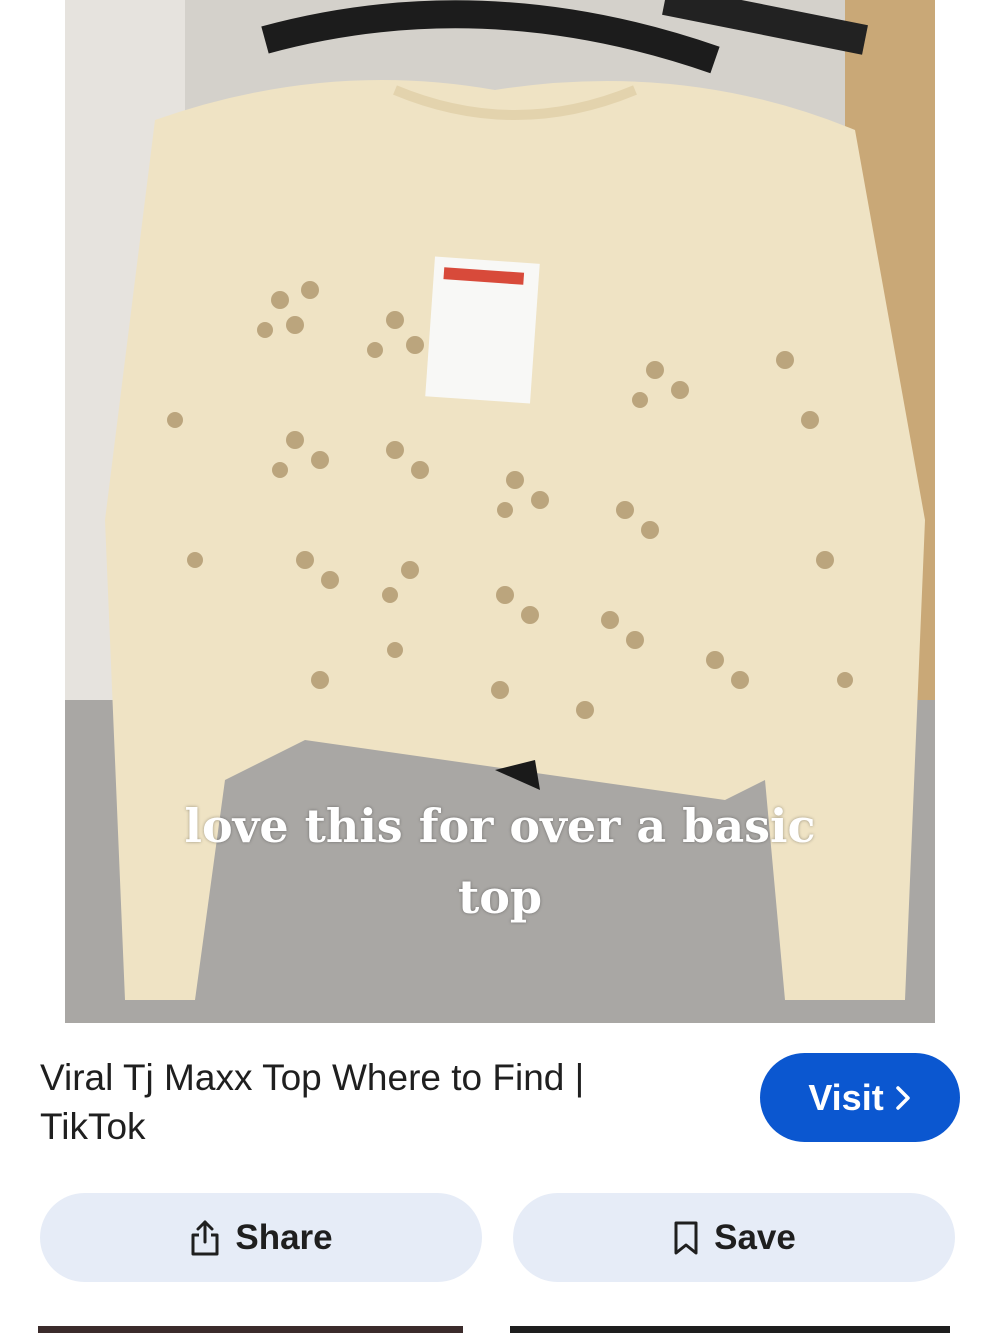 The height and width of the screenshot is (1333, 1000). What do you see at coordinates (205, 1238) in the screenshot?
I see `share-icon` at bounding box center [205, 1238].